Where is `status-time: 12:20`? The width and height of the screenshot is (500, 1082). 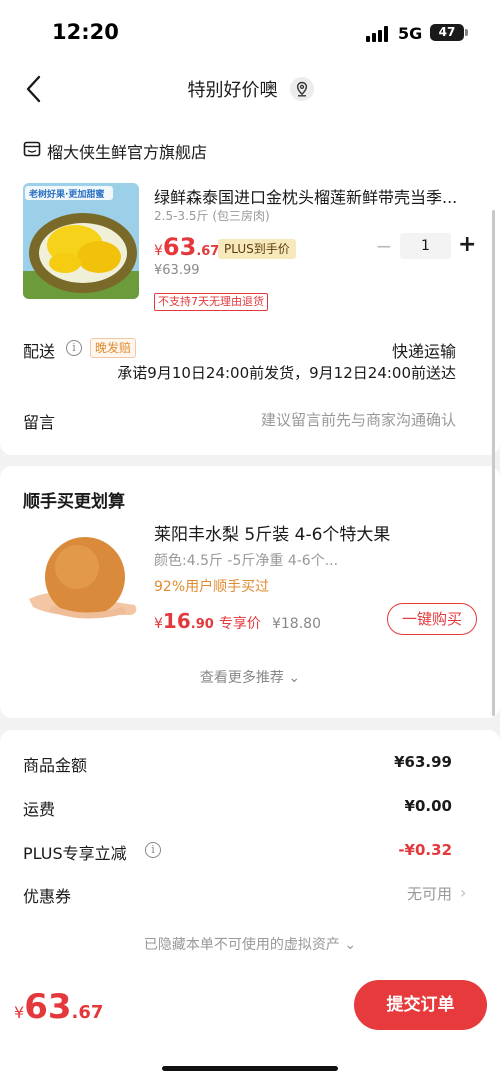
status-time: 12:20 is located at coordinates (85, 32).